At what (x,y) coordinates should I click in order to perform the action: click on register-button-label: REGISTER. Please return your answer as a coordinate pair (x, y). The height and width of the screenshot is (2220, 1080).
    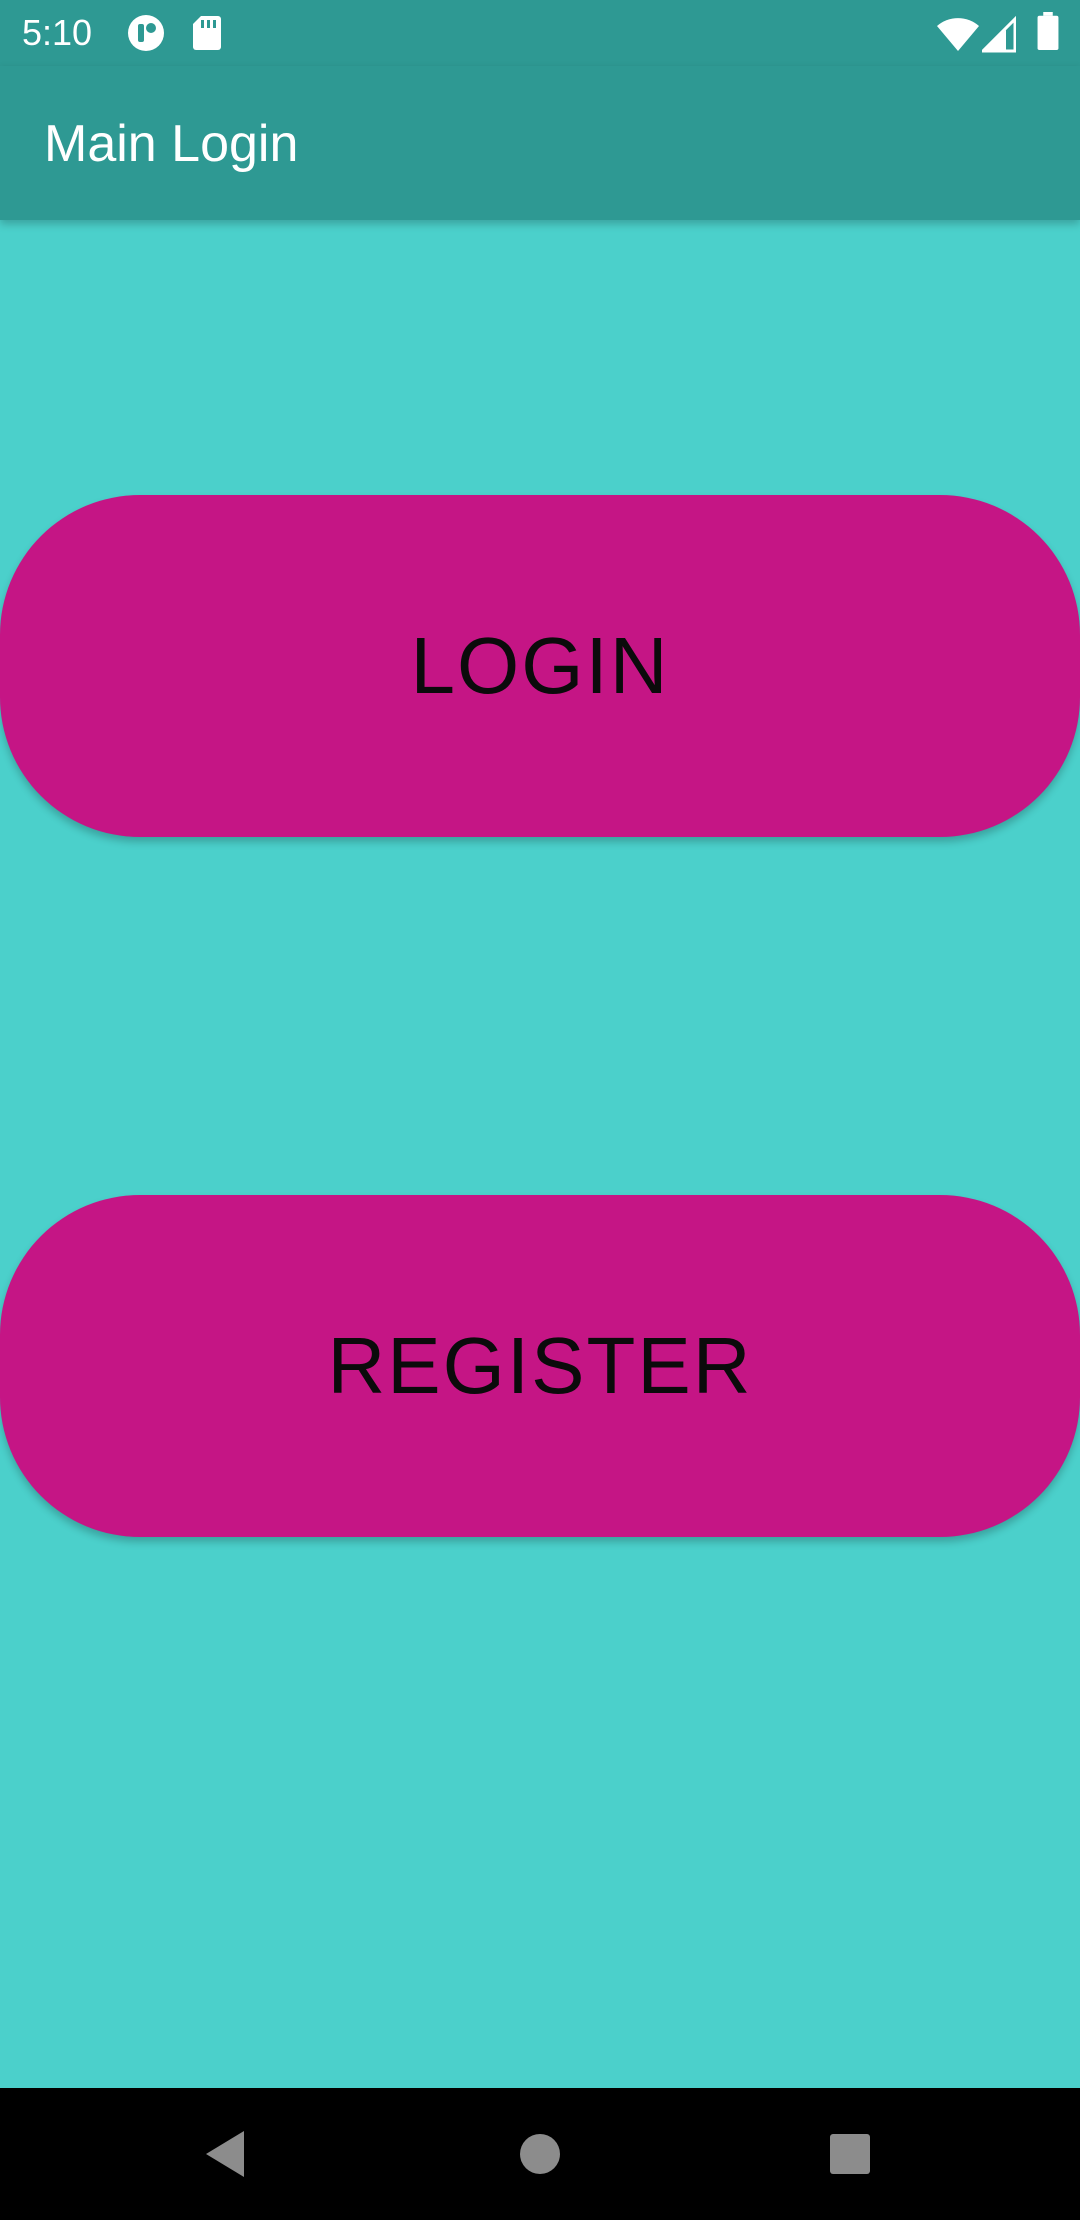
    Looking at the image, I should click on (540, 1365).